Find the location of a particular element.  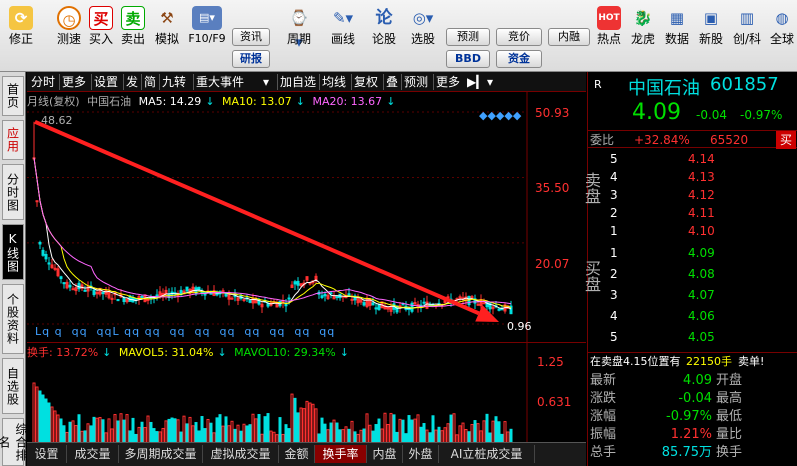

menu-overlay: 叠 is located at coordinates (391, 82).